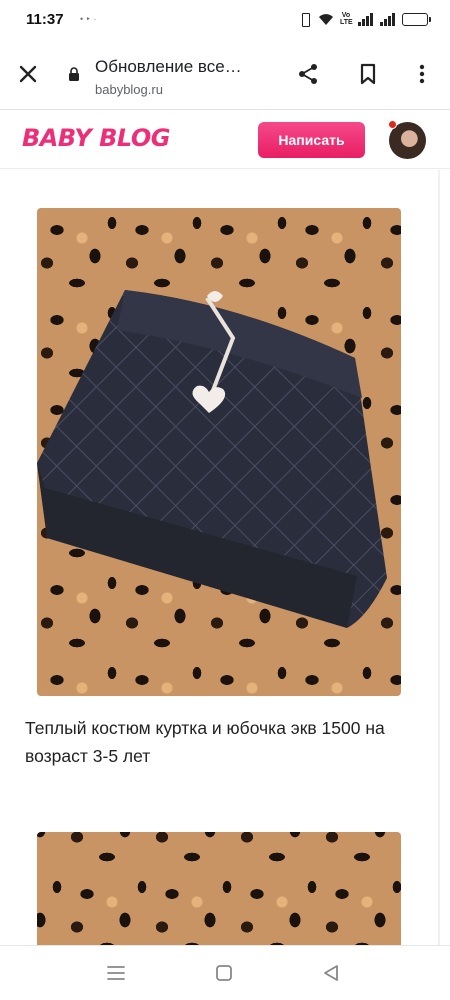  Describe the element at coordinates (311, 140) in the screenshot. I see `write-post-button: Написать` at that location.